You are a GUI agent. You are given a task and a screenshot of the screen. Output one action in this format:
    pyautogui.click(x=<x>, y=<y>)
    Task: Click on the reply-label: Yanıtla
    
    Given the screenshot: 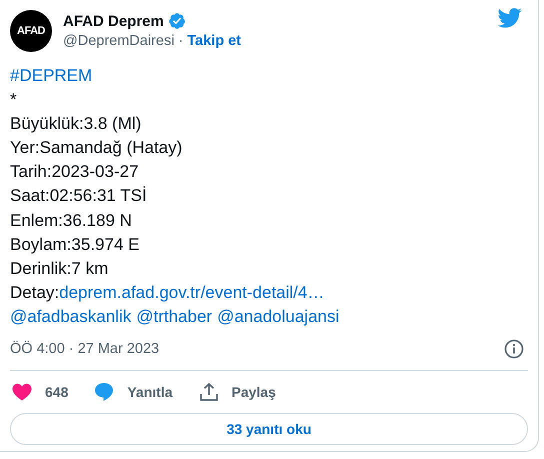 What is the action you would take?
    pyautogui.click(x=149, y=392)
    